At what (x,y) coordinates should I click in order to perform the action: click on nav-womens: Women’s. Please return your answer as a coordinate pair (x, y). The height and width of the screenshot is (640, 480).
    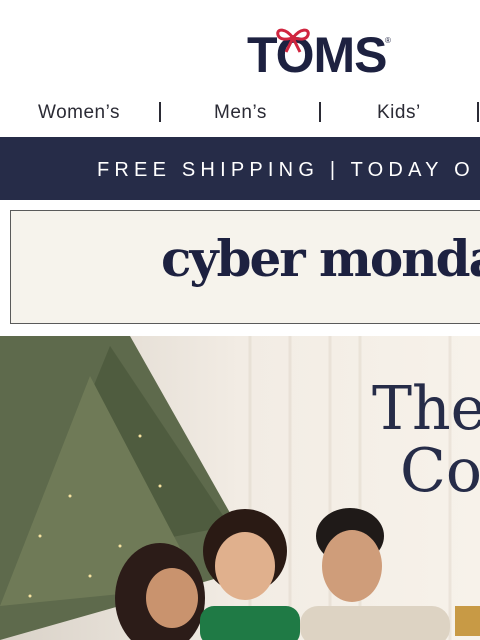
    Looking at the image, I should click on (79, 113).